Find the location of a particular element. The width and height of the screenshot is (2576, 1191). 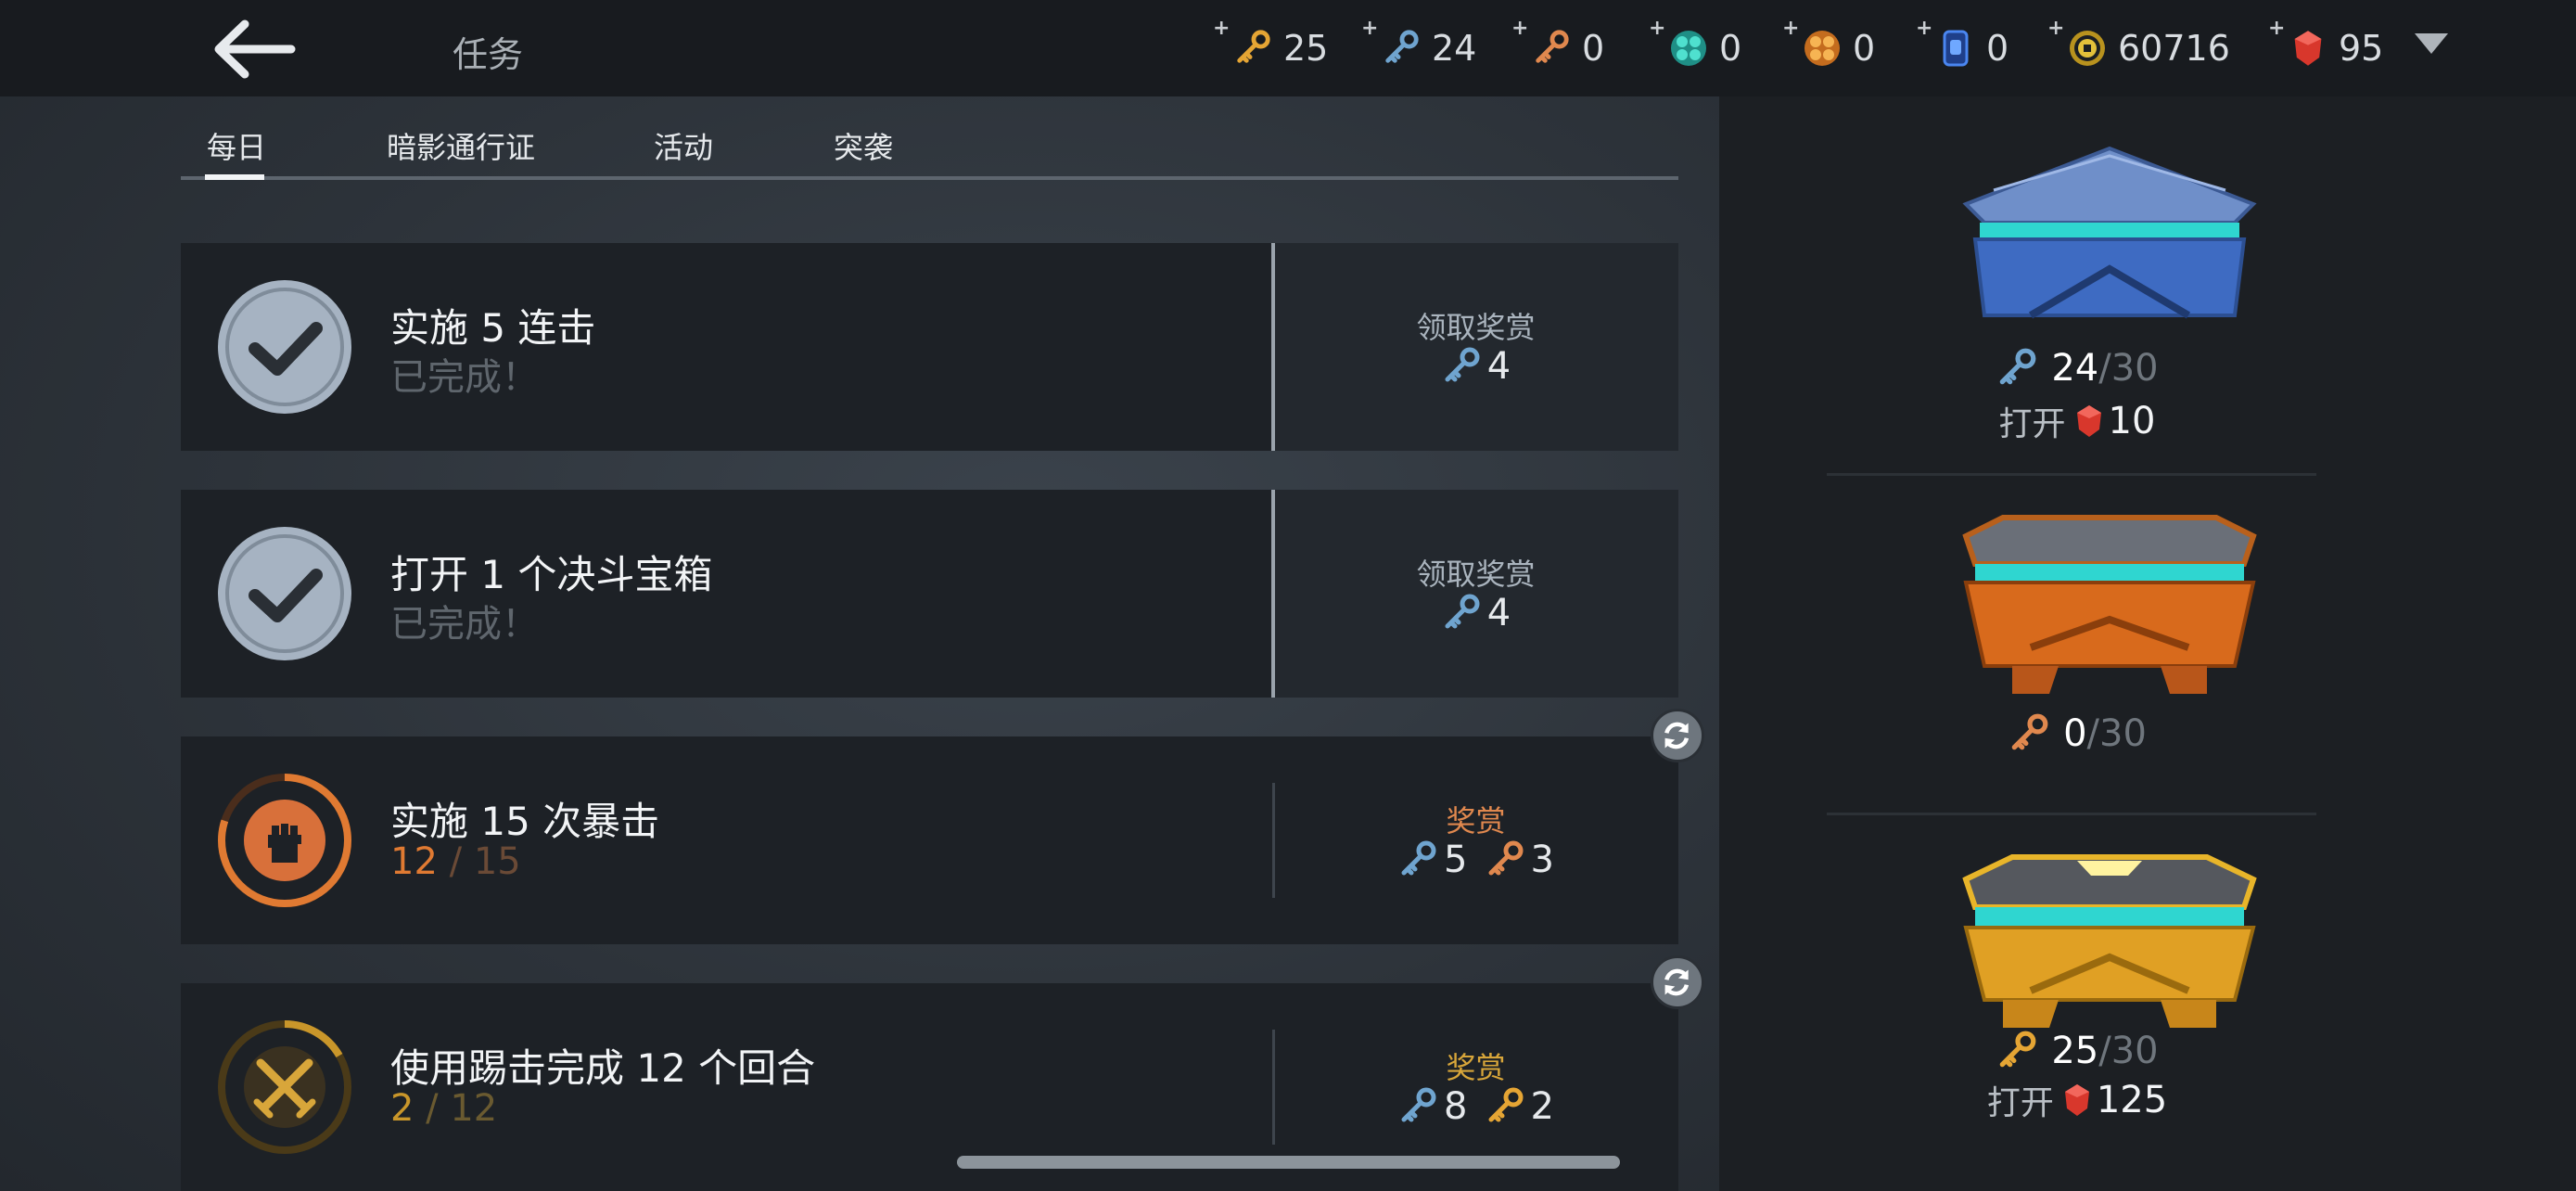

chest-count-current: 25 is located at coordinates (2075, 1051).